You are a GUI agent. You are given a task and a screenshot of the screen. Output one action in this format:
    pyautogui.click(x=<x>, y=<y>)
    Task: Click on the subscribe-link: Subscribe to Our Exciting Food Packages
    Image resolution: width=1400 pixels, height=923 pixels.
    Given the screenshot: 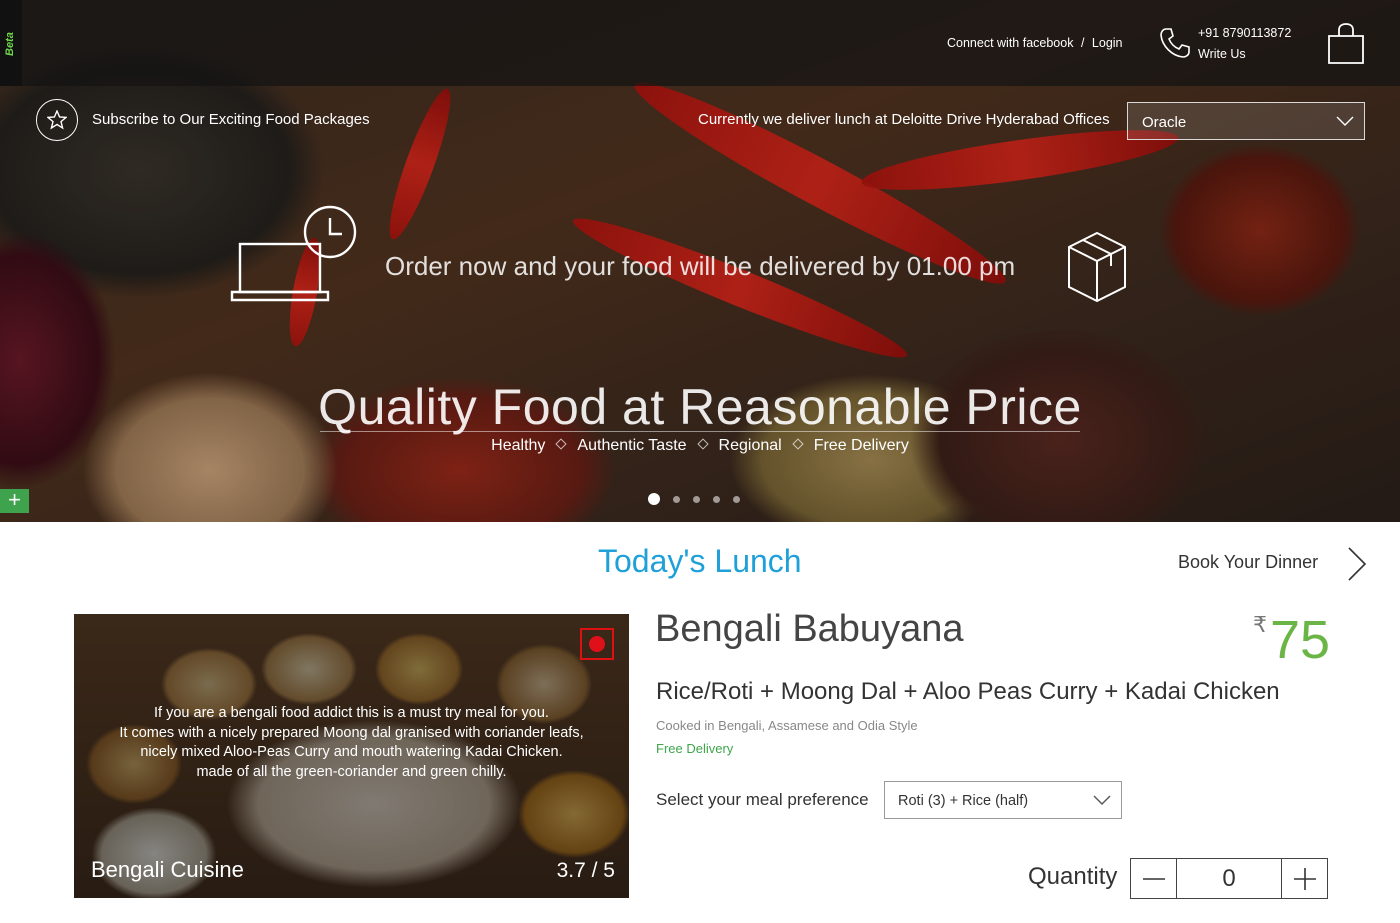 What is the action you would take?
    pyautogui.click(x=231, y=119)
    